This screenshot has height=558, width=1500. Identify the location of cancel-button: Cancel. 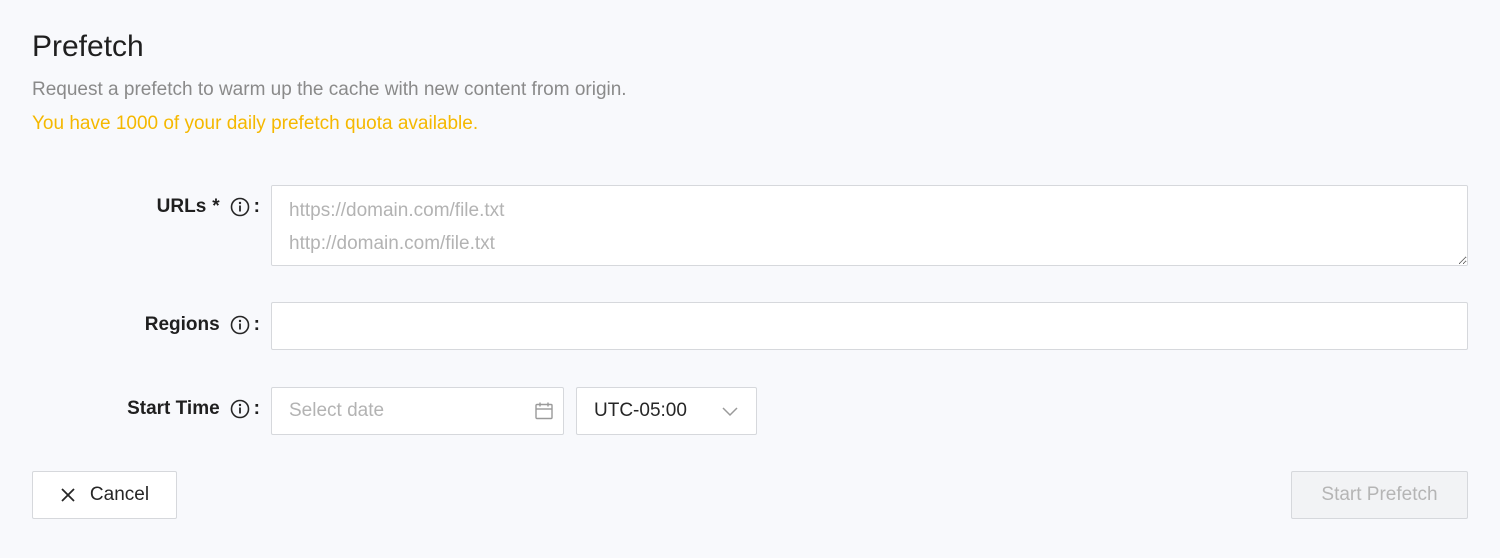
(104, 495).